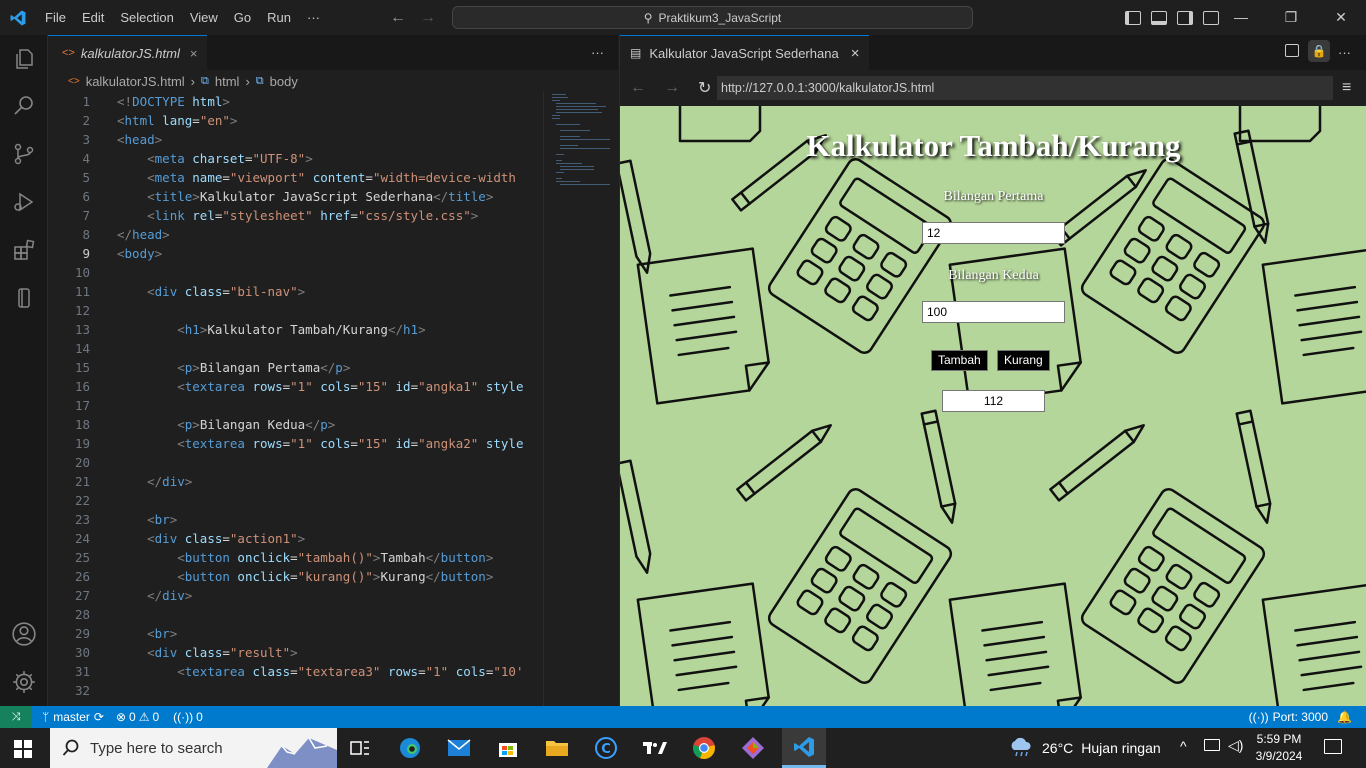  Describe the element at coordinates (557, 748) in the screenshot. I see `file-explorer-icon` at that location.